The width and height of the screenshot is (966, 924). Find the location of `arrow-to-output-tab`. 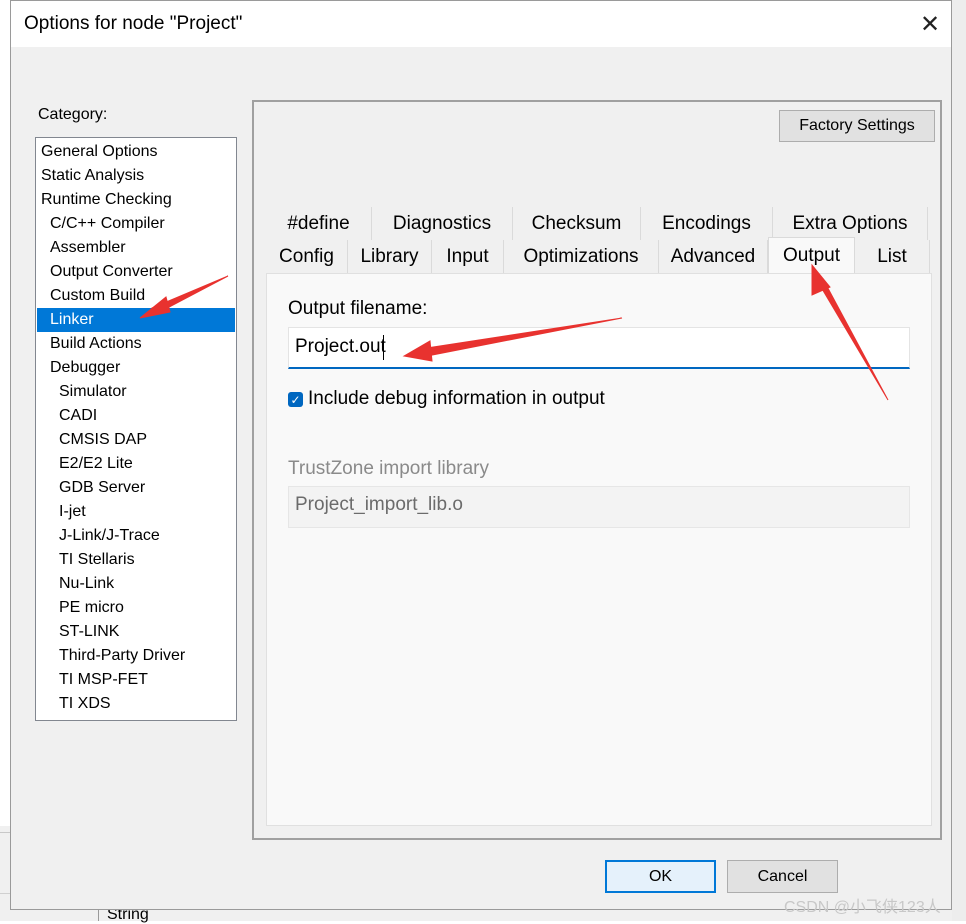

arrow-to-output-tab is located at coordinates (853, 339).